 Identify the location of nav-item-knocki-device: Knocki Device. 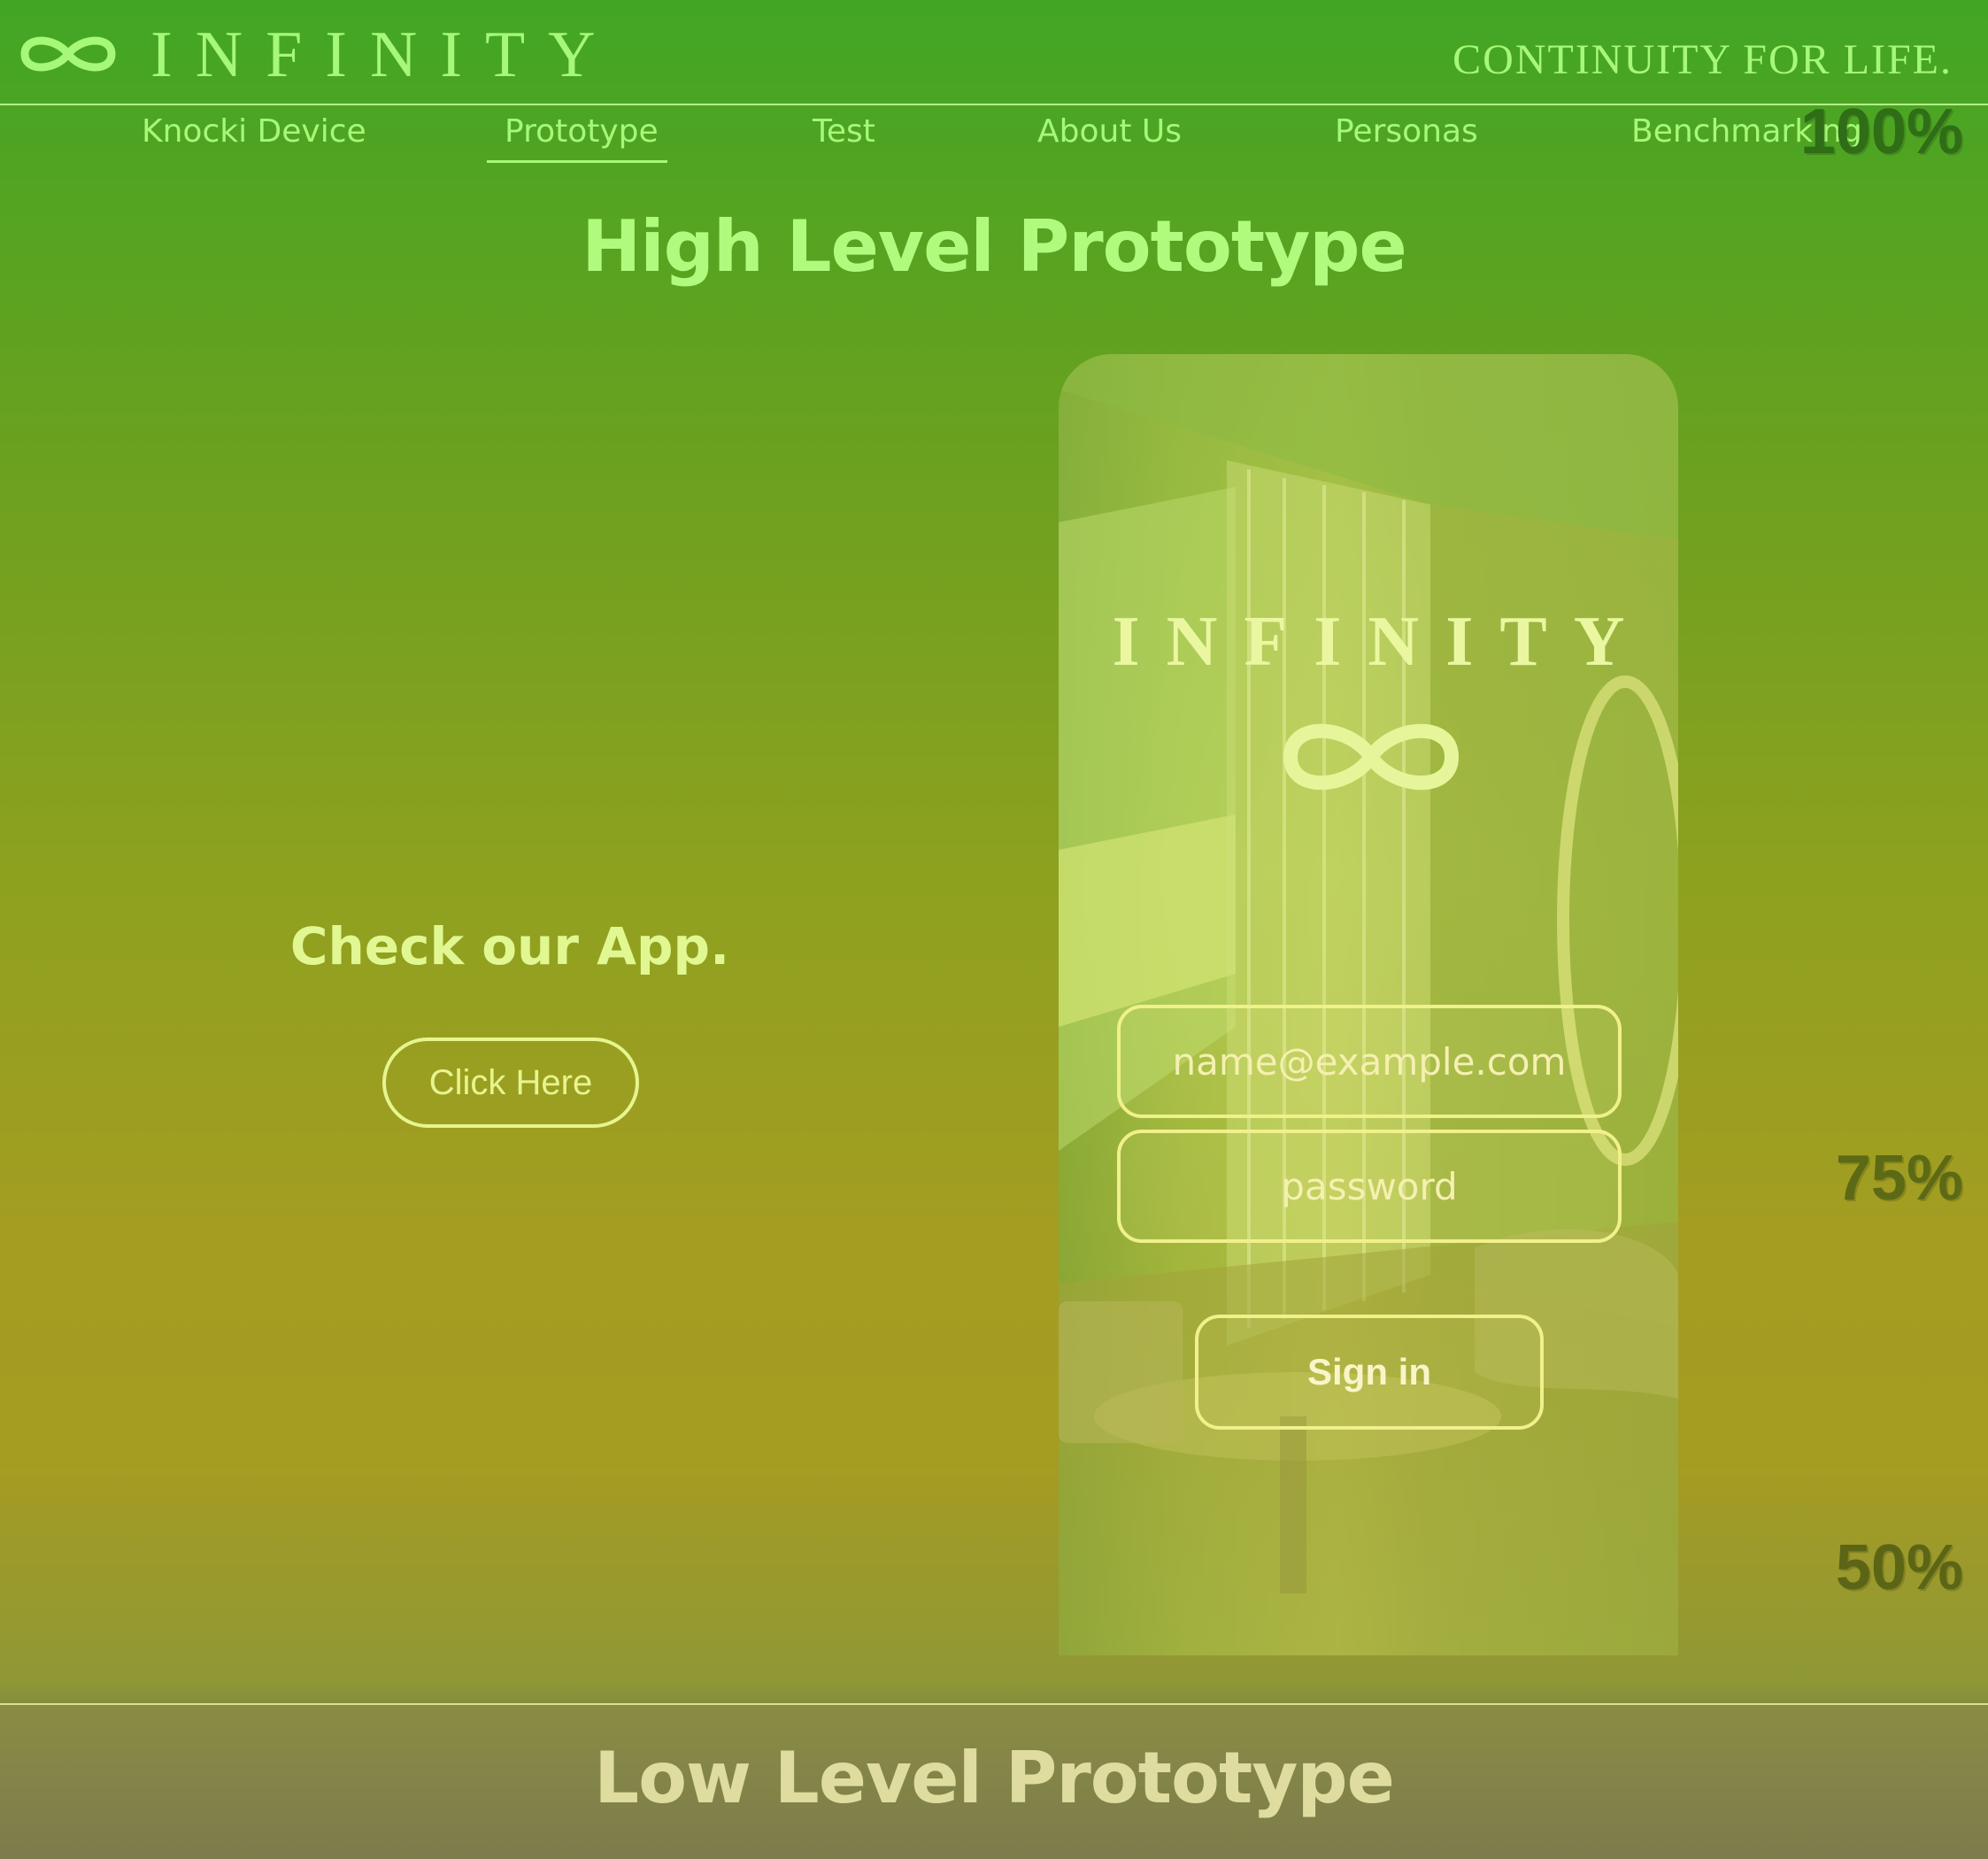
(254, 131).